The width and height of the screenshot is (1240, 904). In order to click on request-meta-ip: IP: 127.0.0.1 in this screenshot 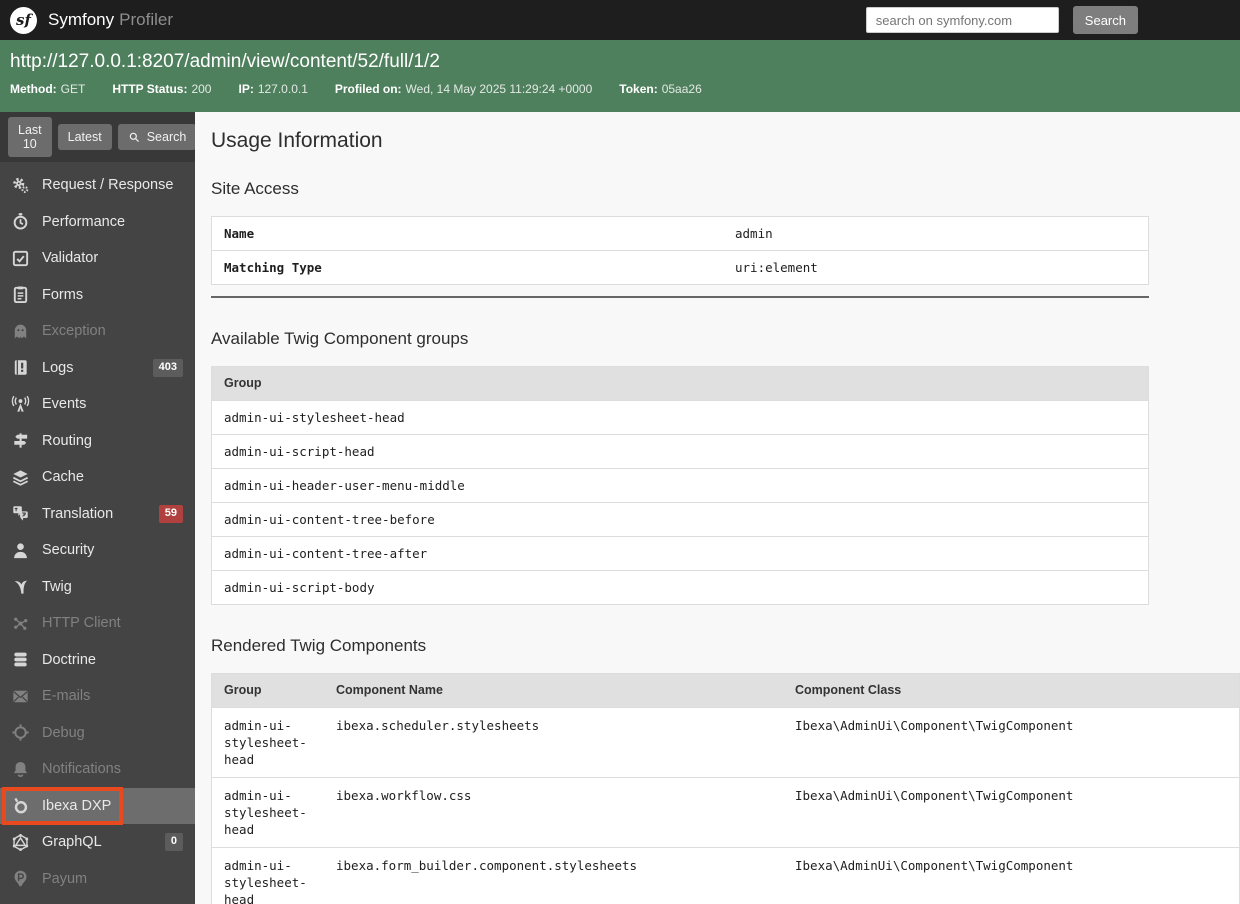, I will do `click(272, 89)`.